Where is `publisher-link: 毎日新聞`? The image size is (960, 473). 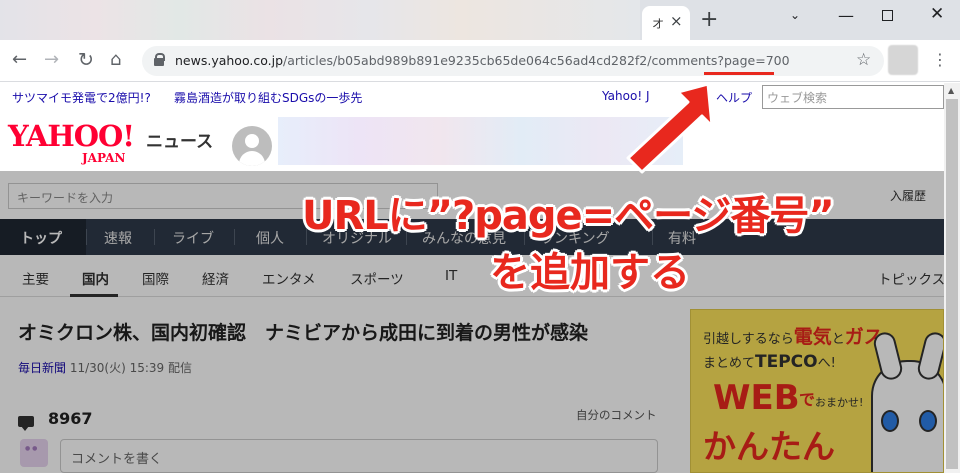
publisher-link: 毎日新聞 is located at coordinates (42, 368).